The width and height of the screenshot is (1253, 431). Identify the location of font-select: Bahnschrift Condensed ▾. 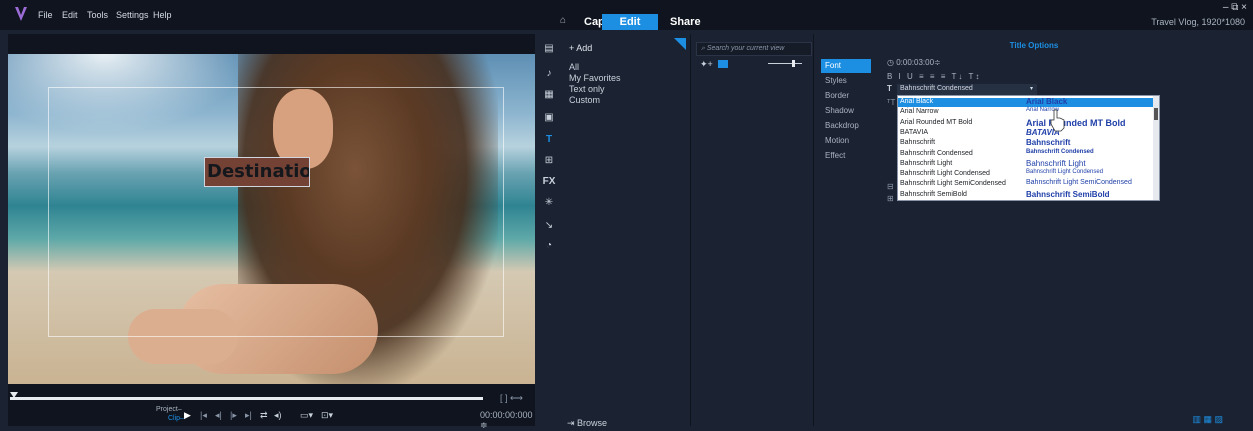
(967, 89).